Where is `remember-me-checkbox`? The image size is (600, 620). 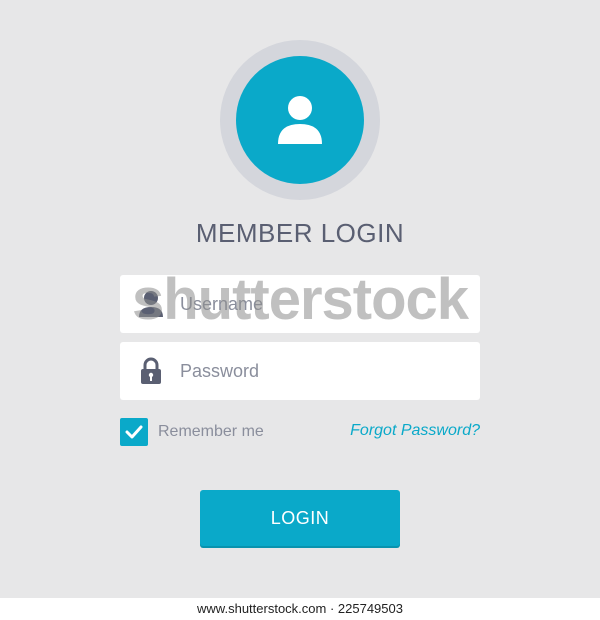
remember-me-checkbox is located at coordinates (134, 432).